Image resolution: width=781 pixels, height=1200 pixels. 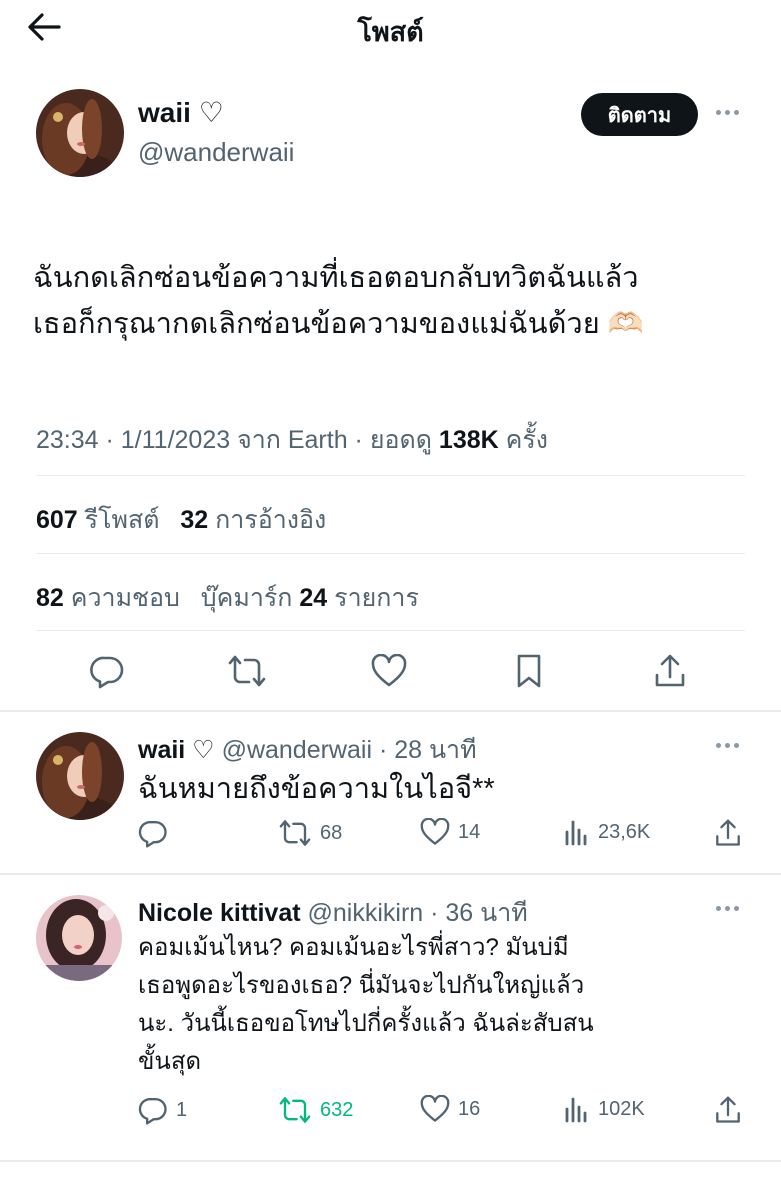 I want to click on view-count: 138K, so click(x=468, y=440).